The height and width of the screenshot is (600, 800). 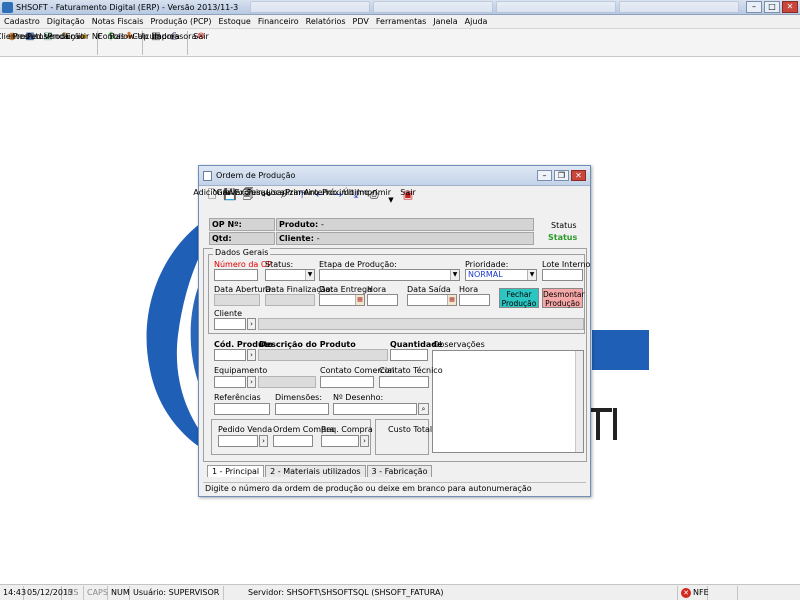 I want to click on status-num: NUM, so click(x=119, y=592).